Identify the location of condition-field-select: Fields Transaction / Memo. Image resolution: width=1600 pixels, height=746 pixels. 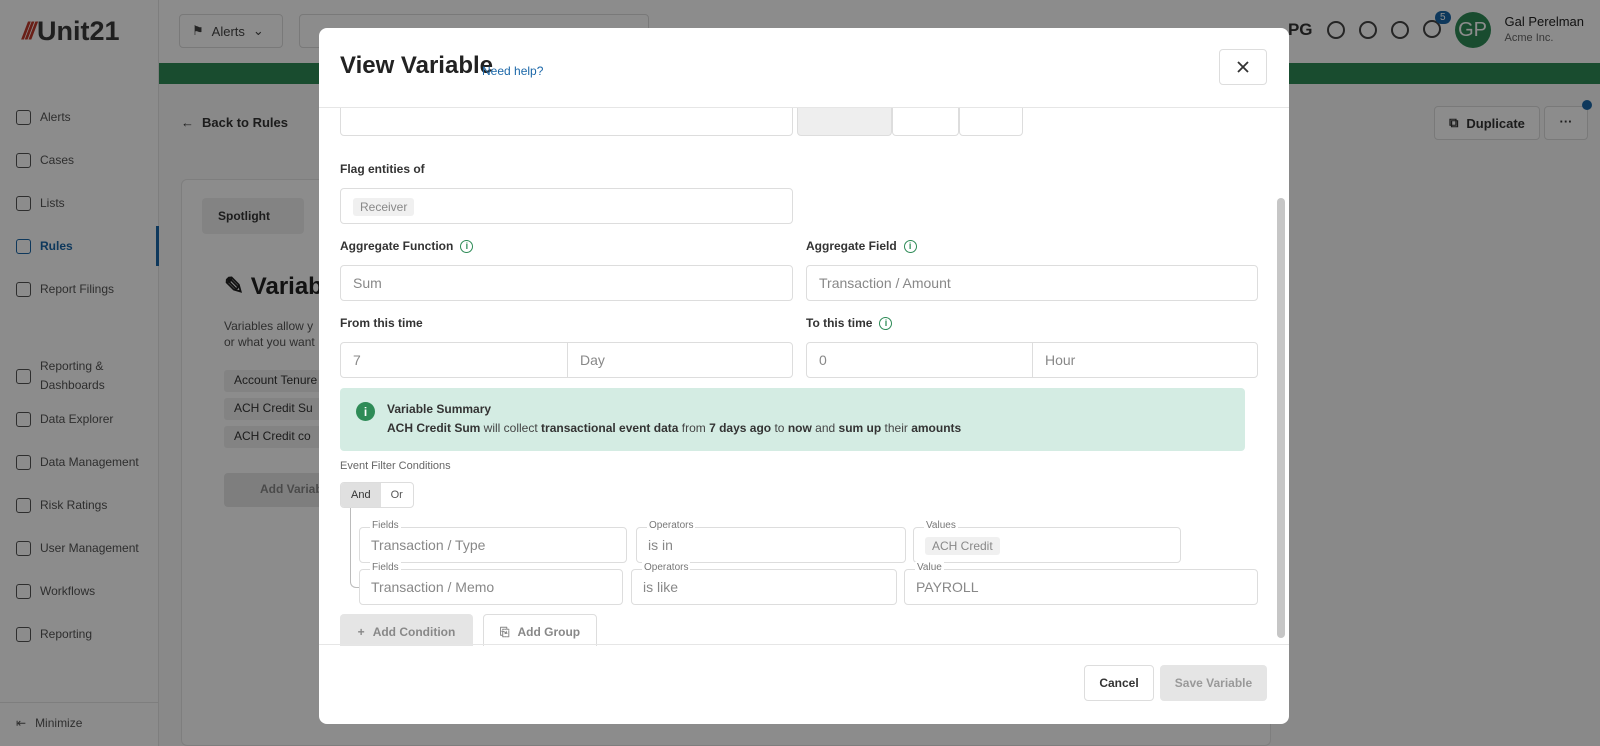
(491, 583).